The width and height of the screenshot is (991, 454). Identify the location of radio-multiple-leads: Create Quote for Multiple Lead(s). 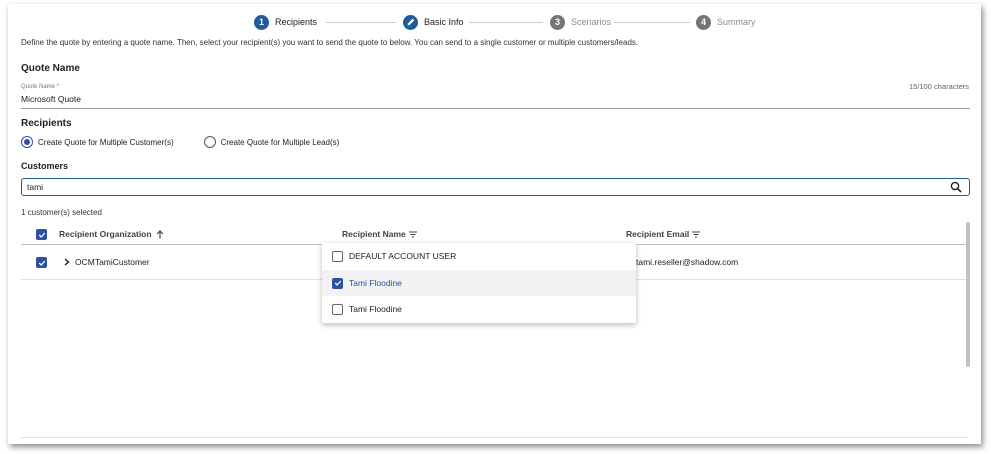
(271, 142).